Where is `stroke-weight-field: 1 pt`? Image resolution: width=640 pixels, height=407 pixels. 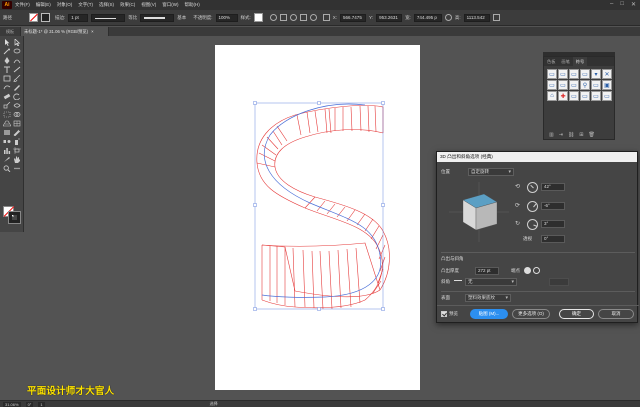
stroke-weight-field: 1 pt is located at coordinates (78, 17).